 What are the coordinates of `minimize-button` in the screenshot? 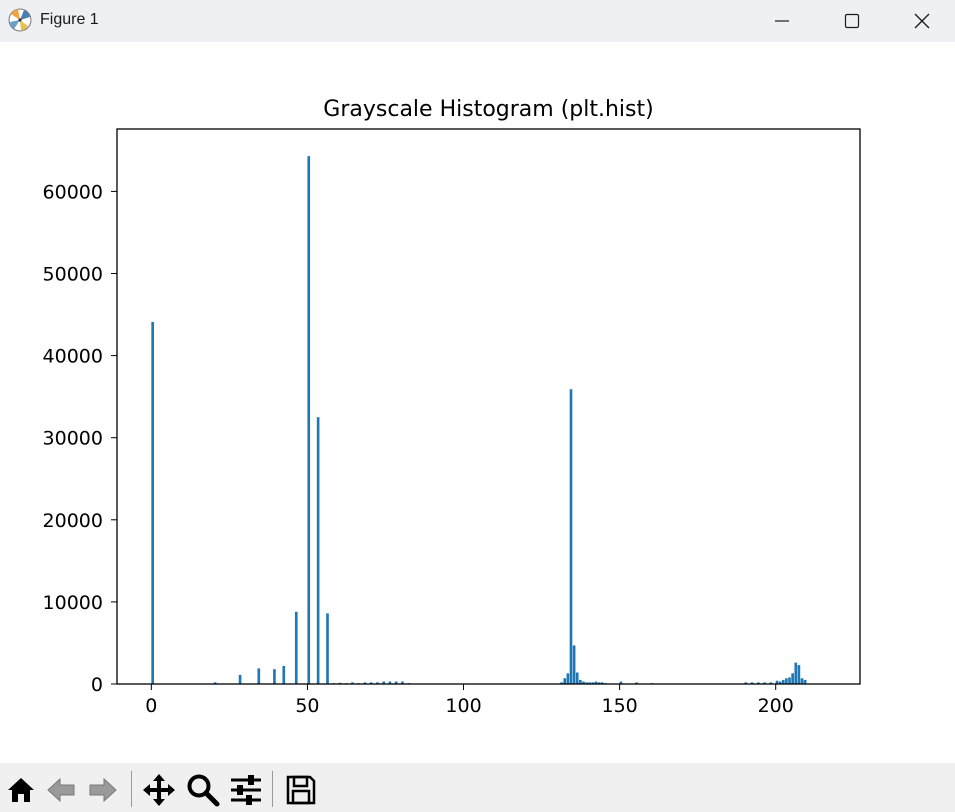 It's located at (782, 21).